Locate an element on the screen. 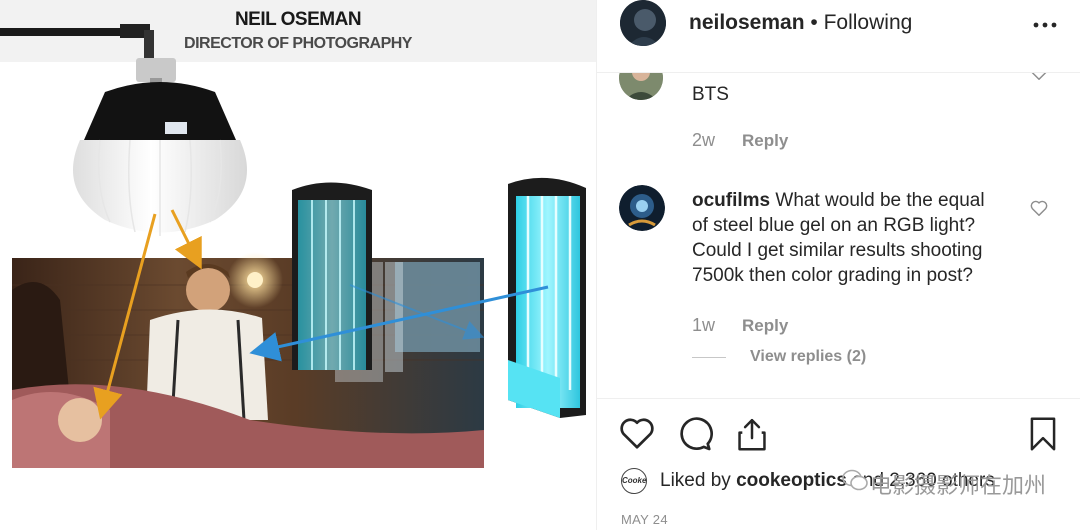 Image resolution: width=1080 pixels, height=531 pixels. post-date: MAY 24 is located at coordinates (644, 519).